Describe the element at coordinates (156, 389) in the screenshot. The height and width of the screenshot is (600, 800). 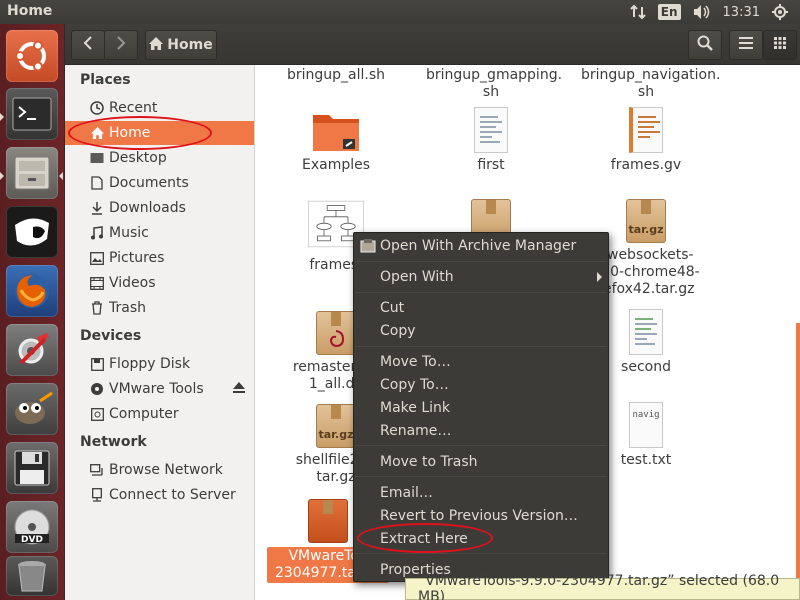
I see `sidebar-item-label: VMware Tools` at that location.